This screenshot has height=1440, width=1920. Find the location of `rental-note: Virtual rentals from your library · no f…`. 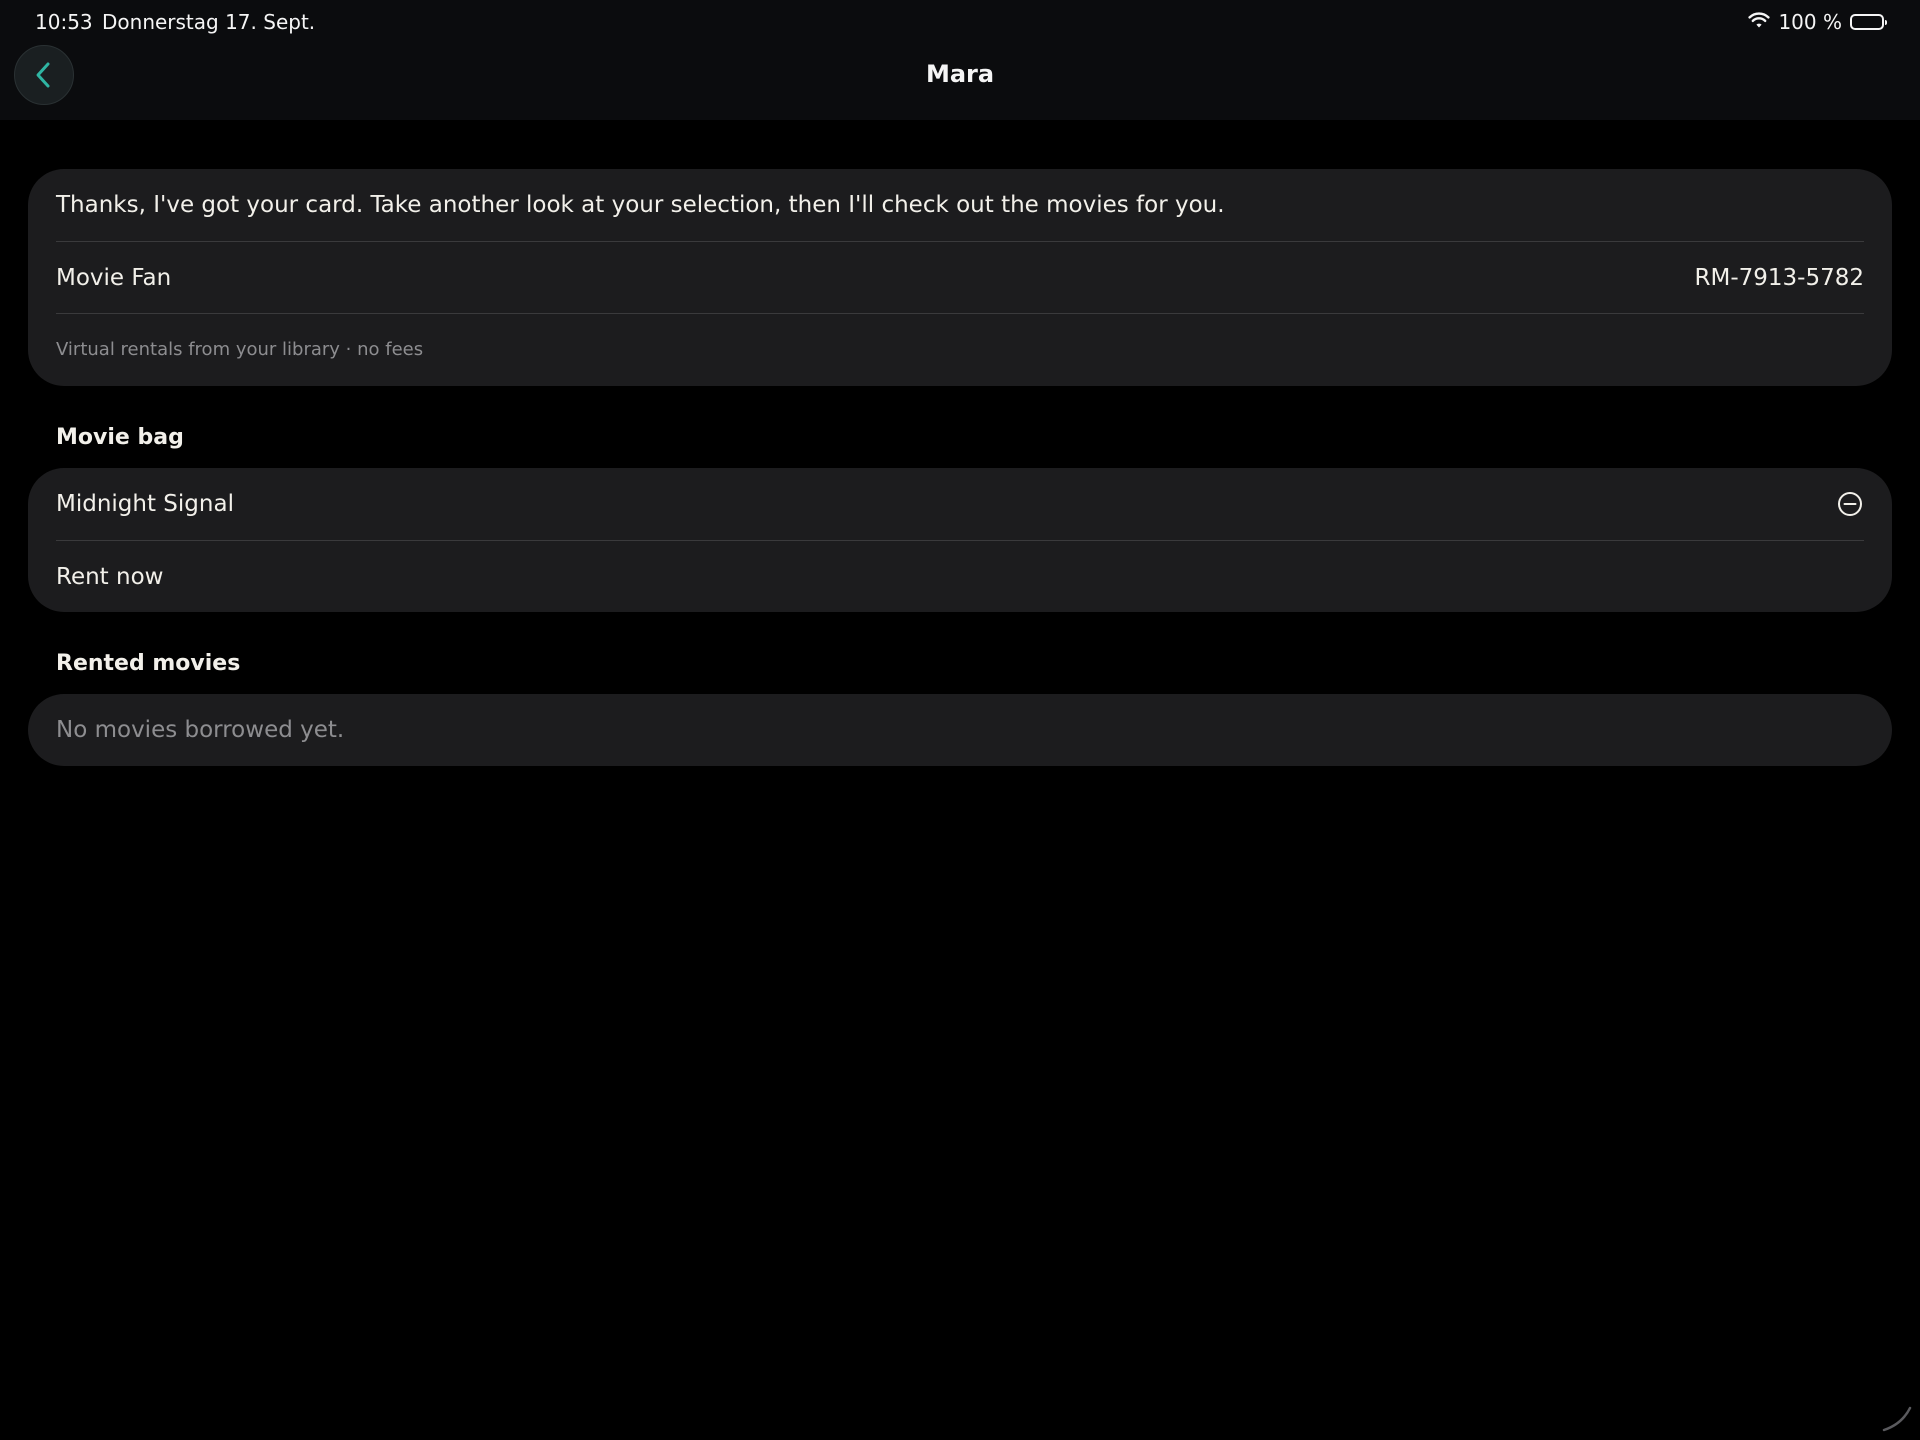

rental-note: Virtual rentals from your library · no f… is located at coordinates (240, 349).